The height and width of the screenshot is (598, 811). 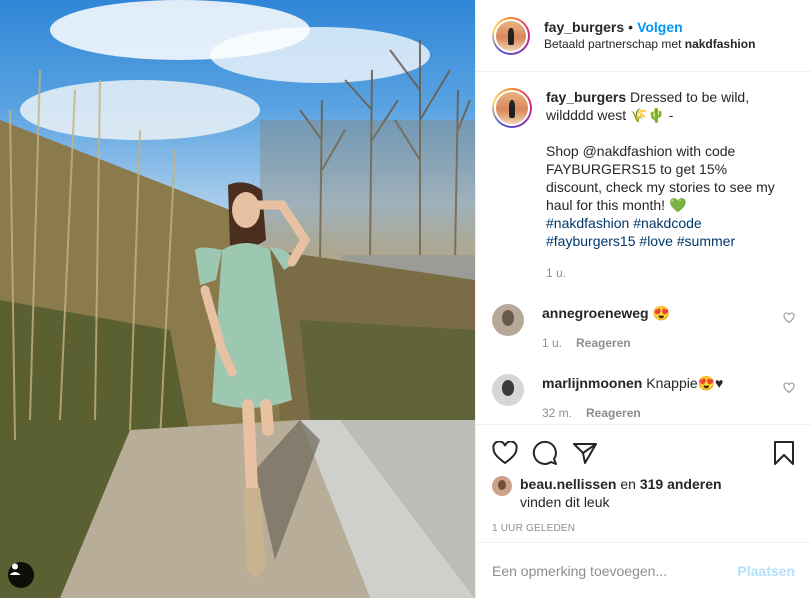 I want to click on tagged-user-icon, so click(x=21, y=575).